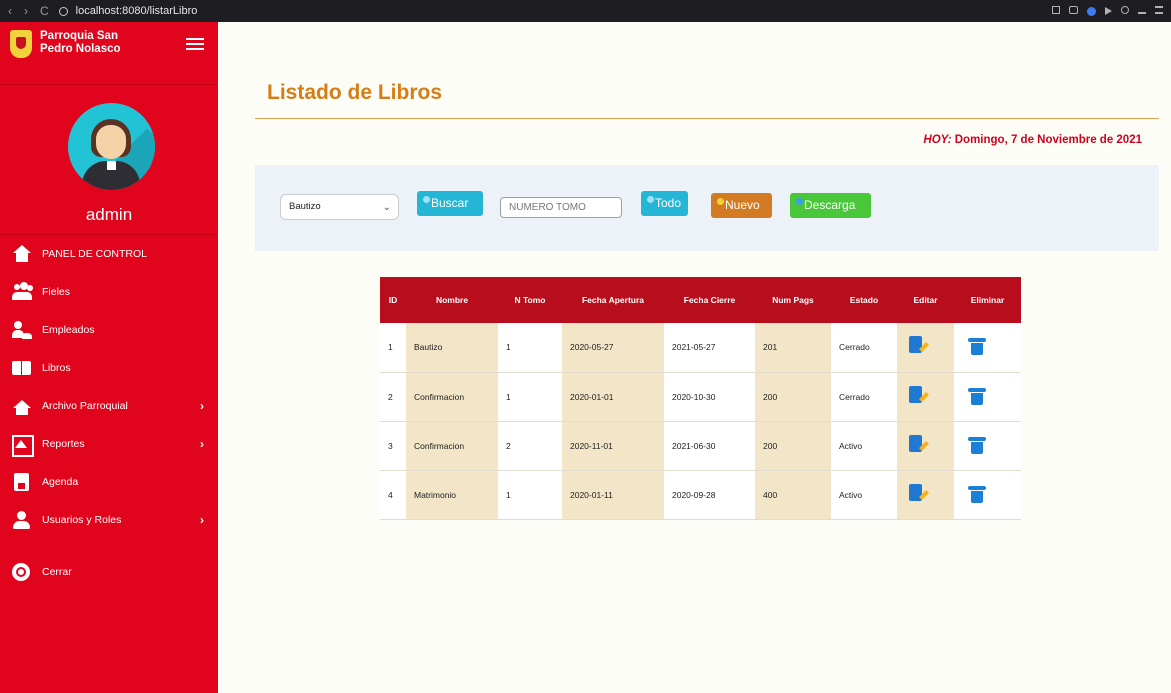 This screenshot has width=1171, height=693. What do you see at coordinates (22, 482) in the screenshot?
I see `agenda-icon` at bounding box center [22, 482].